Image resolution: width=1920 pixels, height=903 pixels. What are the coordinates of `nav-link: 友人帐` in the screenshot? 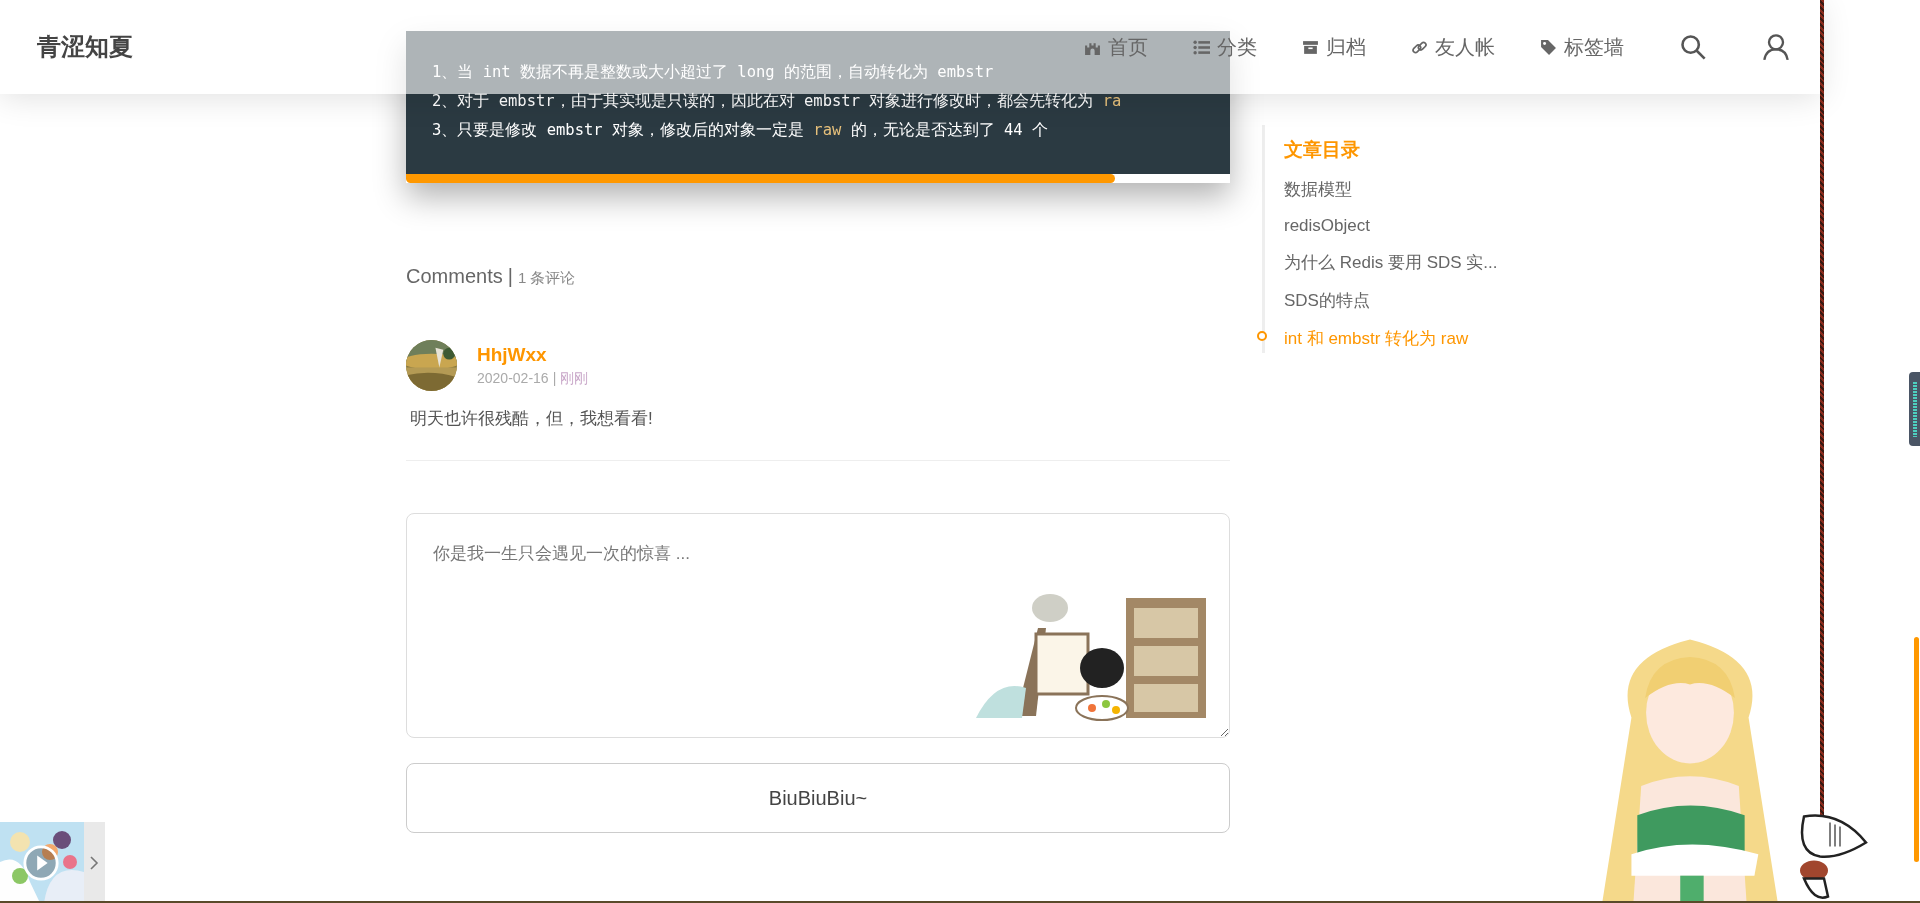 It's located at (1453, 47).